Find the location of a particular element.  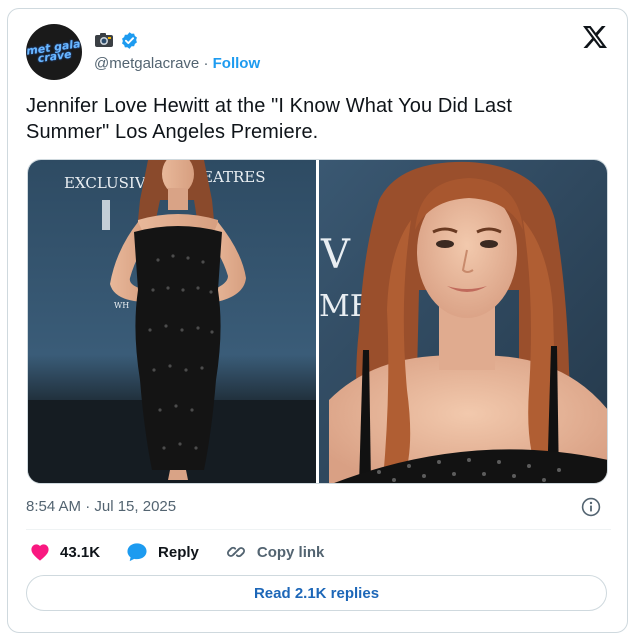

display-name-row is located at coordinates (116, 40).